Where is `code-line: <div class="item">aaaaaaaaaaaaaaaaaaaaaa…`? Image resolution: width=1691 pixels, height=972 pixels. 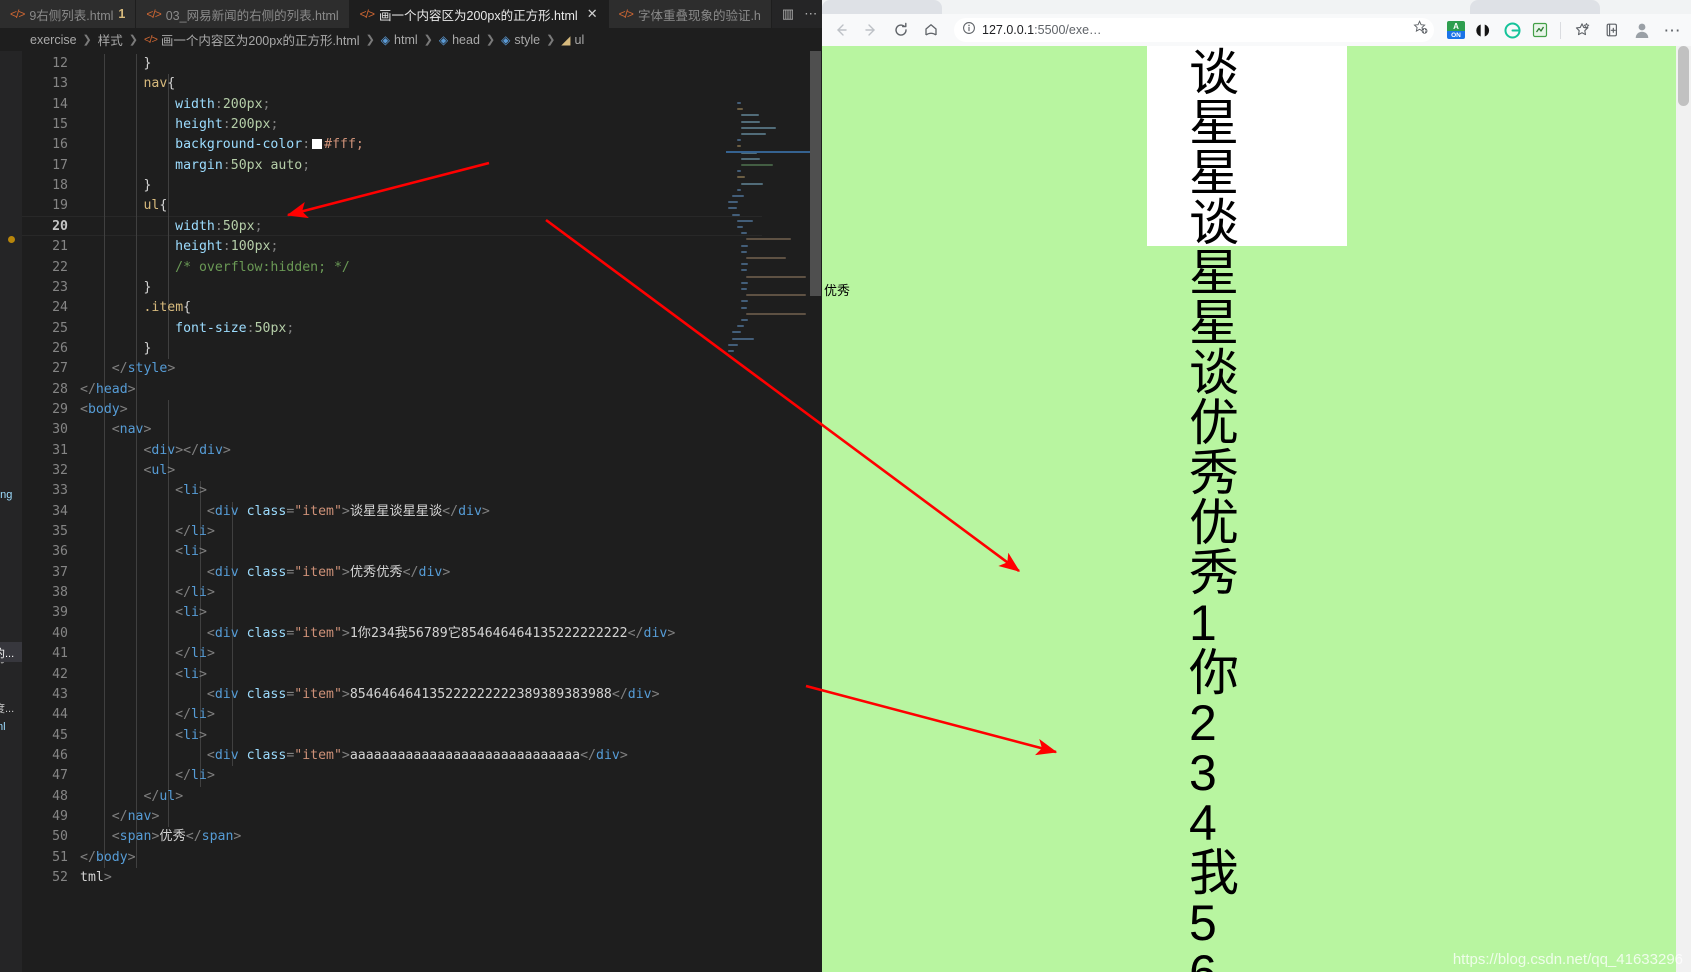 code-line: <div class="item">aaaaaaaaaaaaaaaaaaaaaa… is located at coordinates (417, 756).